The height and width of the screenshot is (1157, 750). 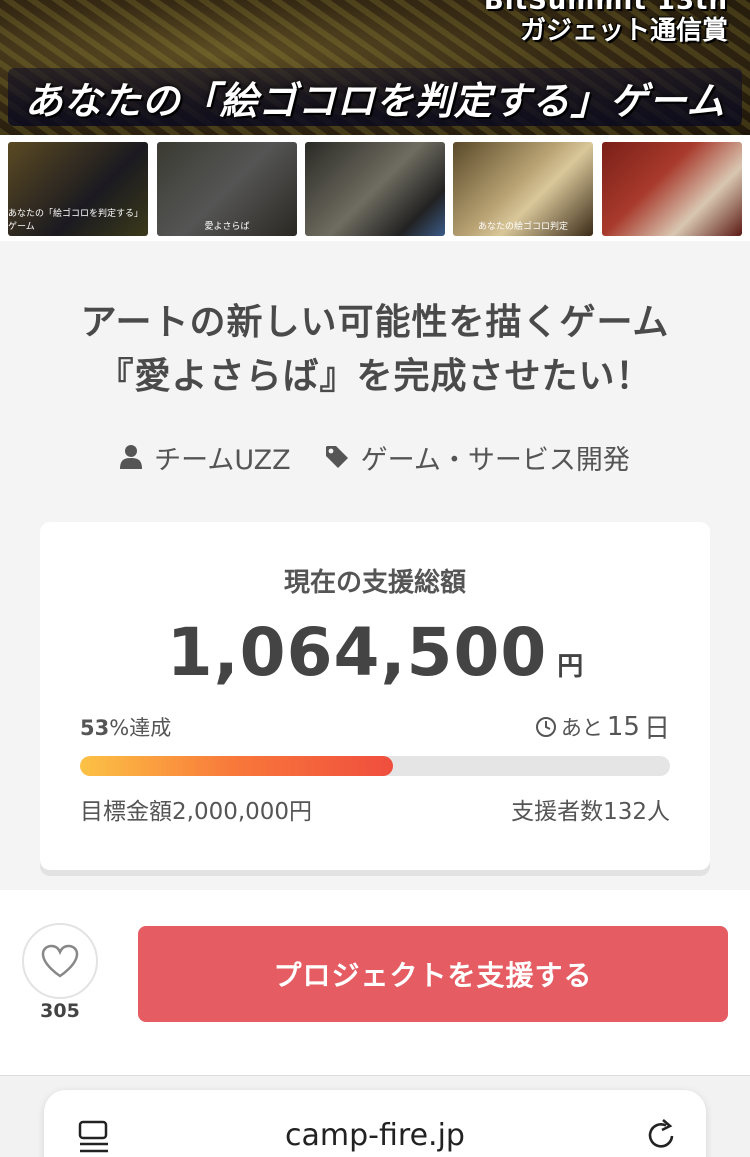 I want to click on browser-toolbar: camp-fire.jp, so click(x=375, y=1116).